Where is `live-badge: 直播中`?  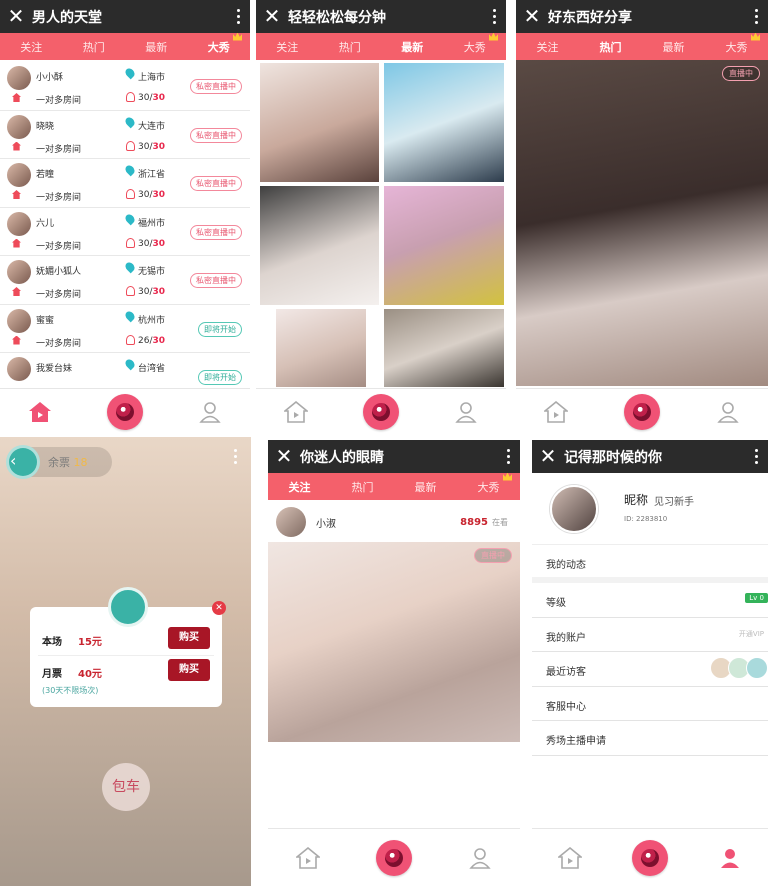
live-badge: 直播中 is located at coordinates (741, 73).